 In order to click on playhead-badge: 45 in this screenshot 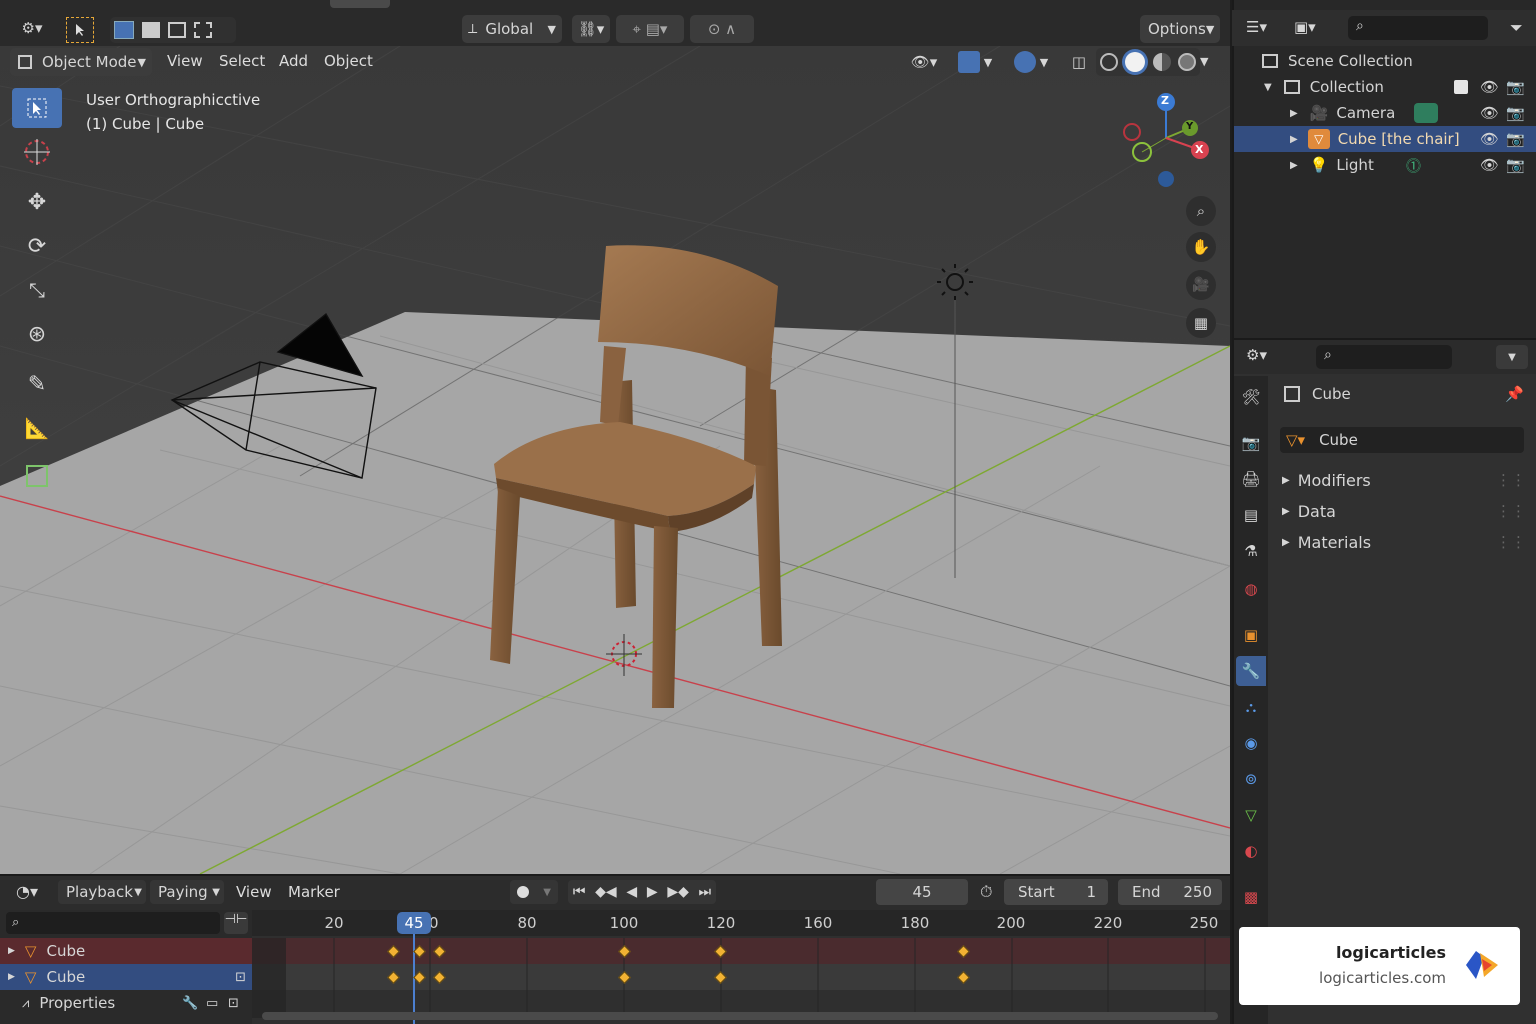, I will do `click(414, 923)`.